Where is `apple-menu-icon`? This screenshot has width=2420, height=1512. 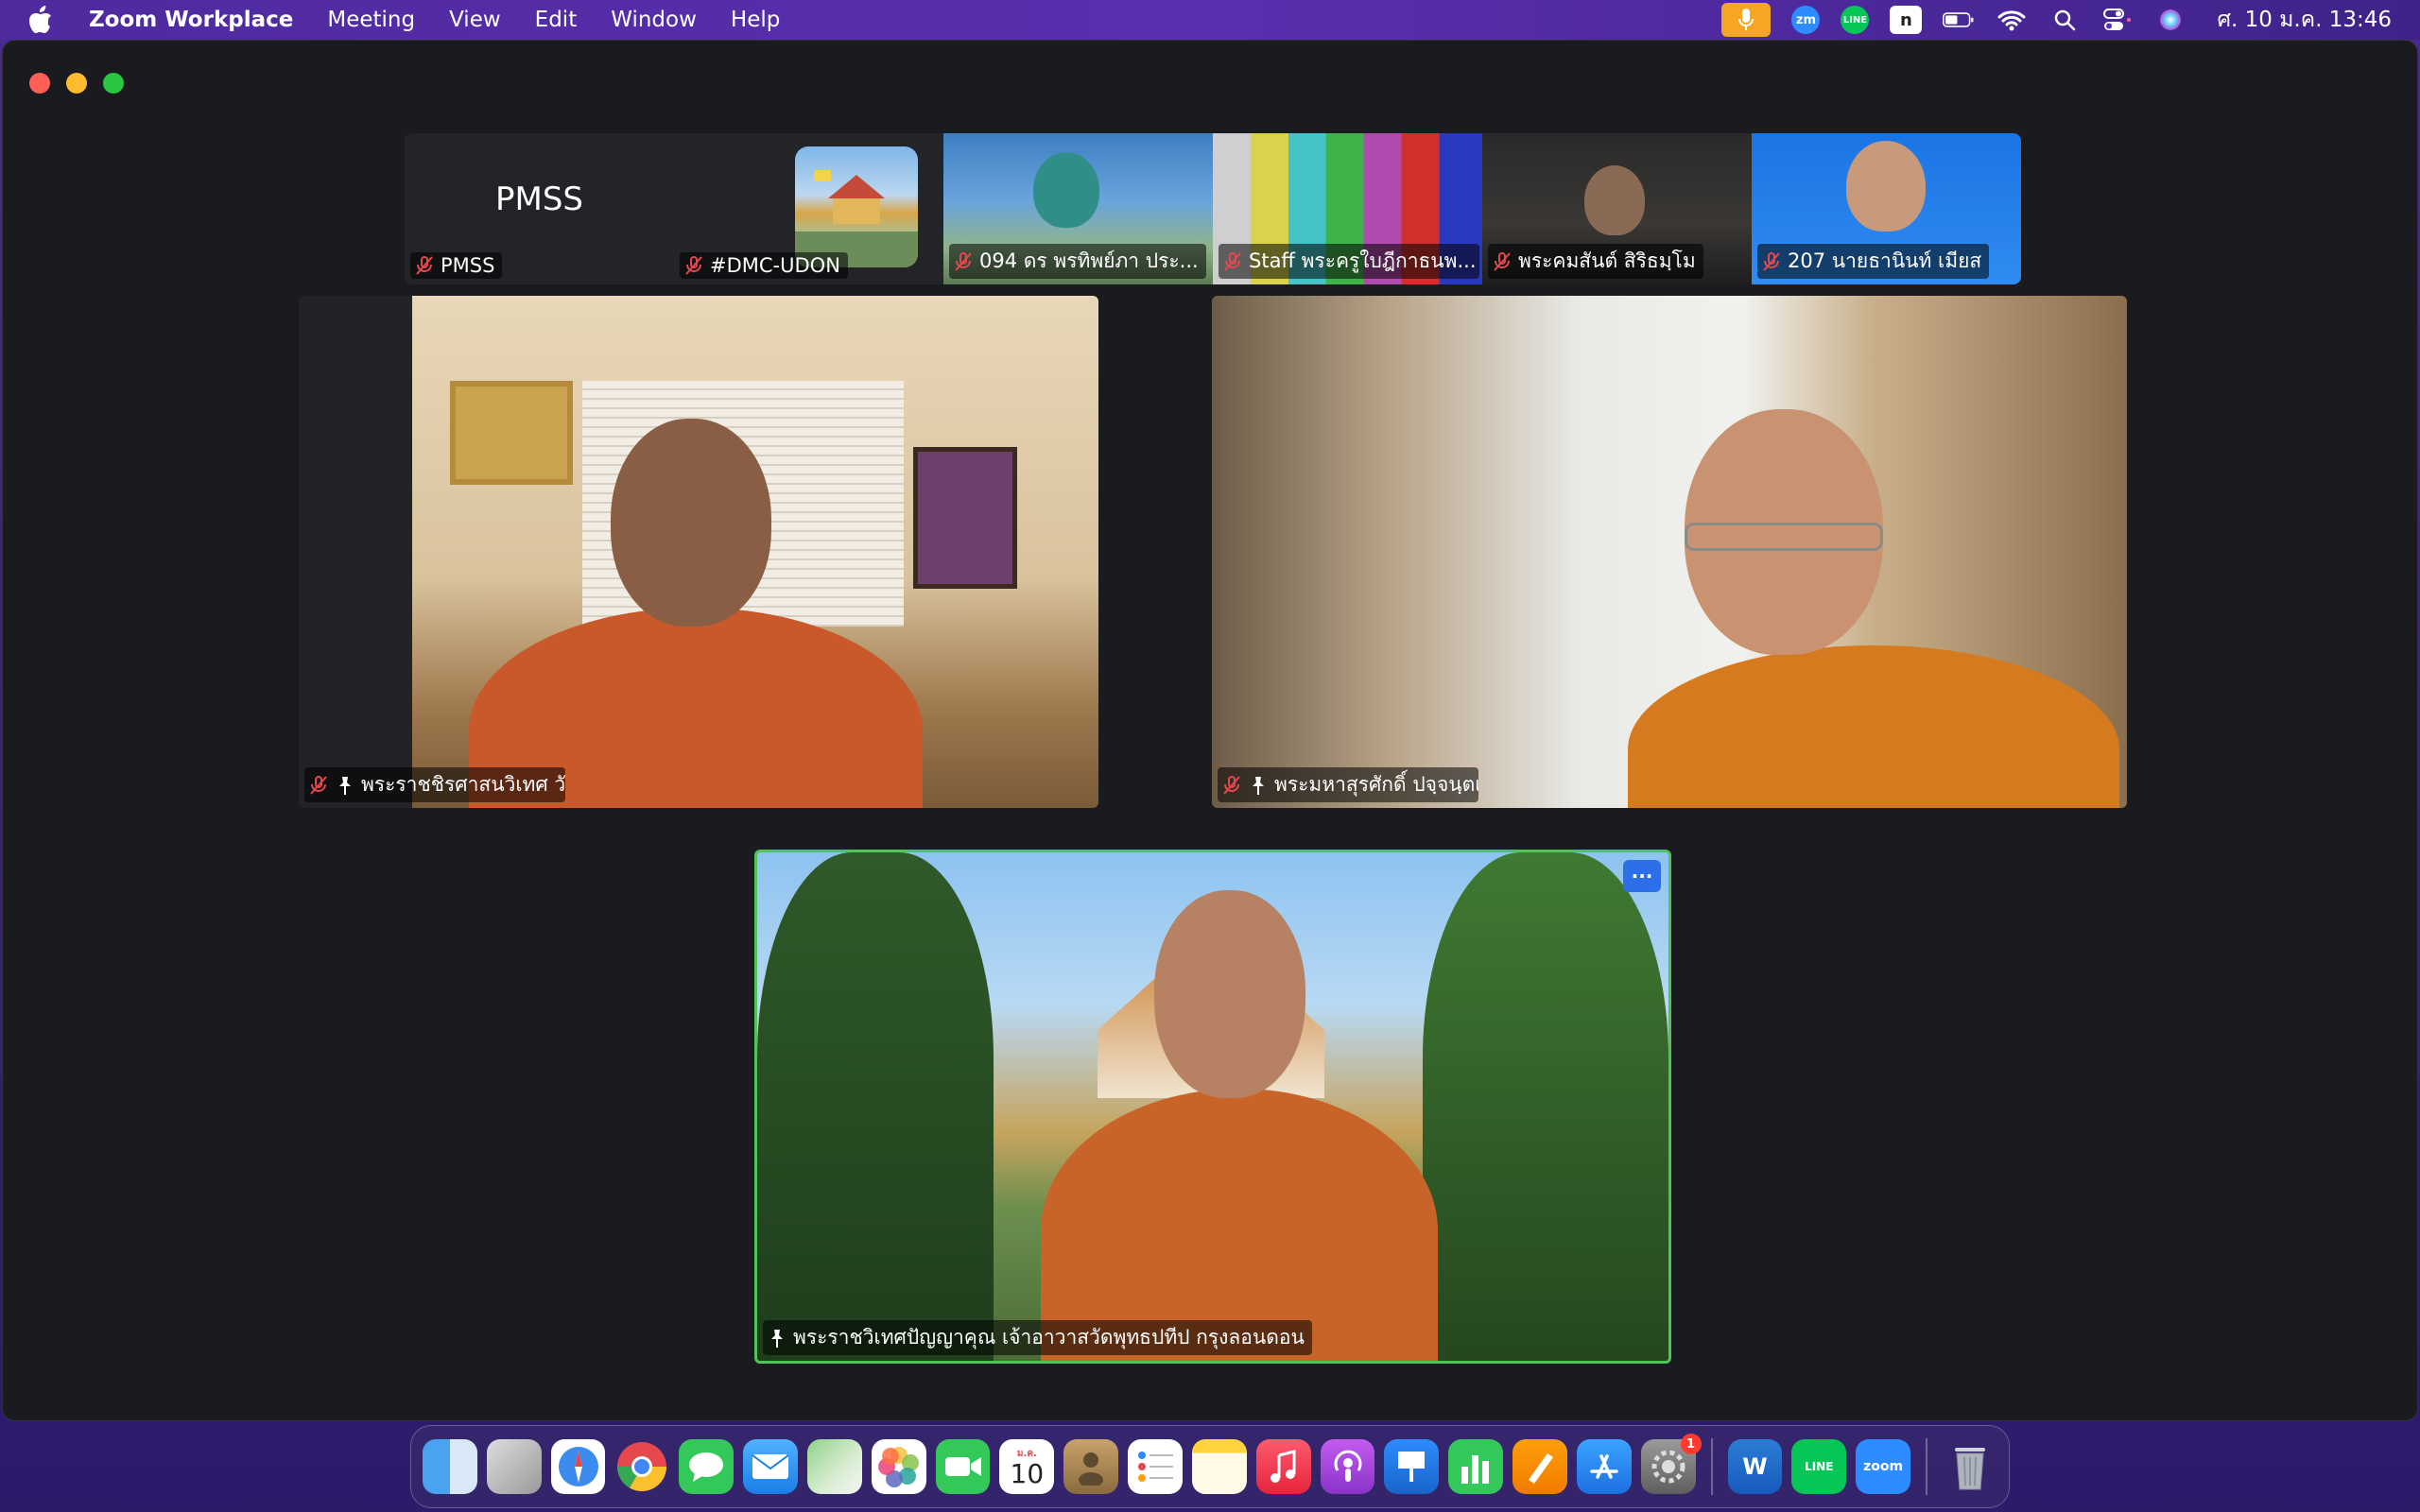
apple-menu-icon is located at coordinates (45, 20).